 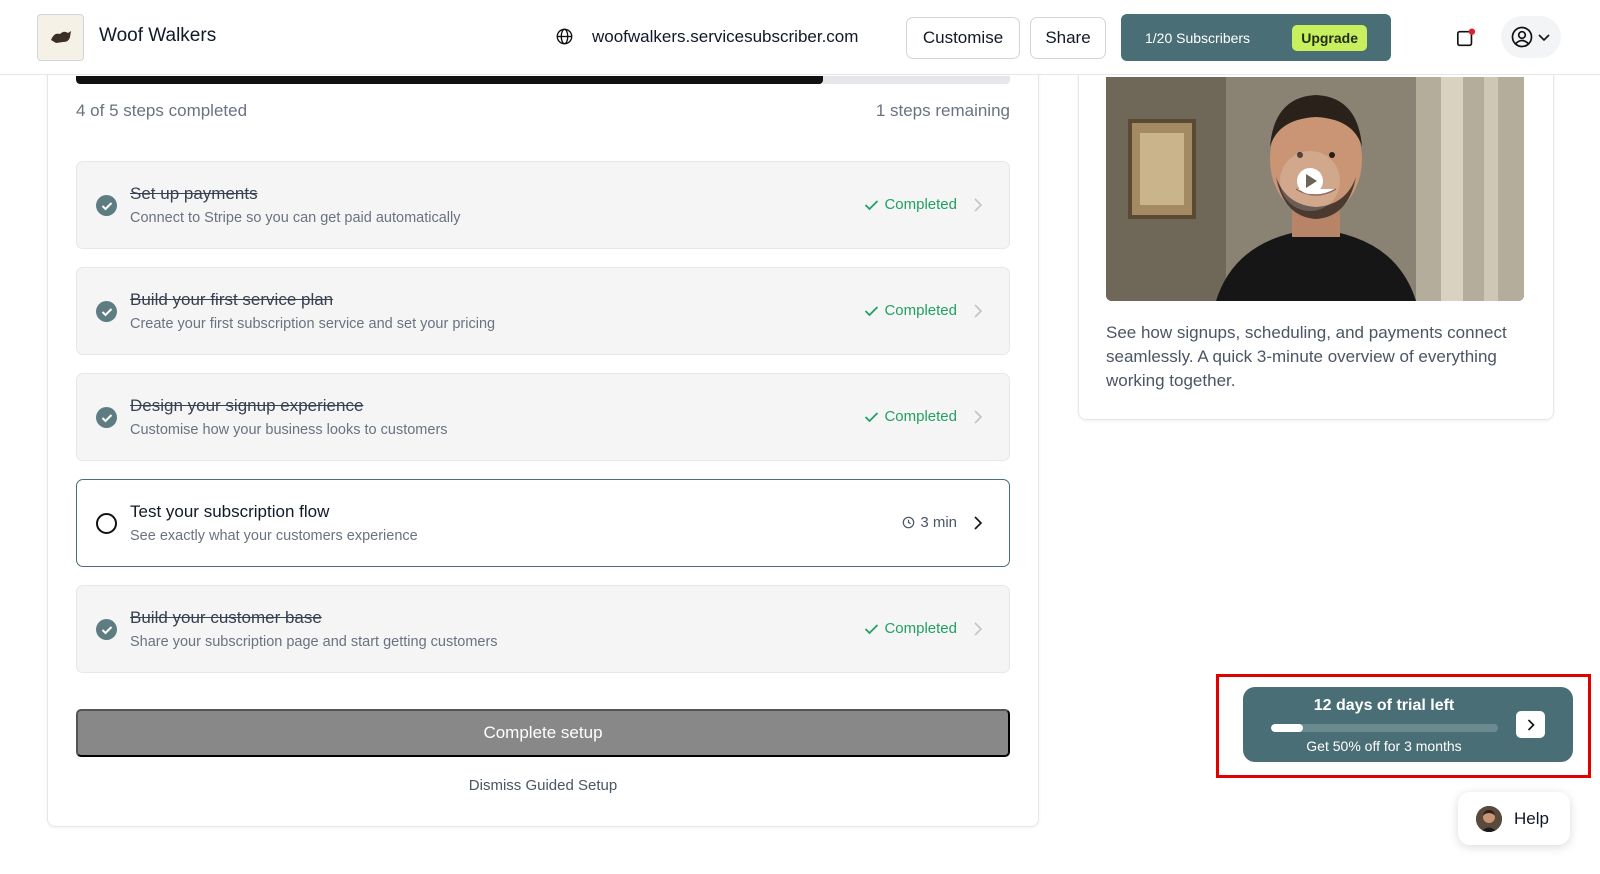 What do you see at coordinates (938, 522) in the screenshot?
I see `step-status-label: 3 min` at bounding box center [938, 522].